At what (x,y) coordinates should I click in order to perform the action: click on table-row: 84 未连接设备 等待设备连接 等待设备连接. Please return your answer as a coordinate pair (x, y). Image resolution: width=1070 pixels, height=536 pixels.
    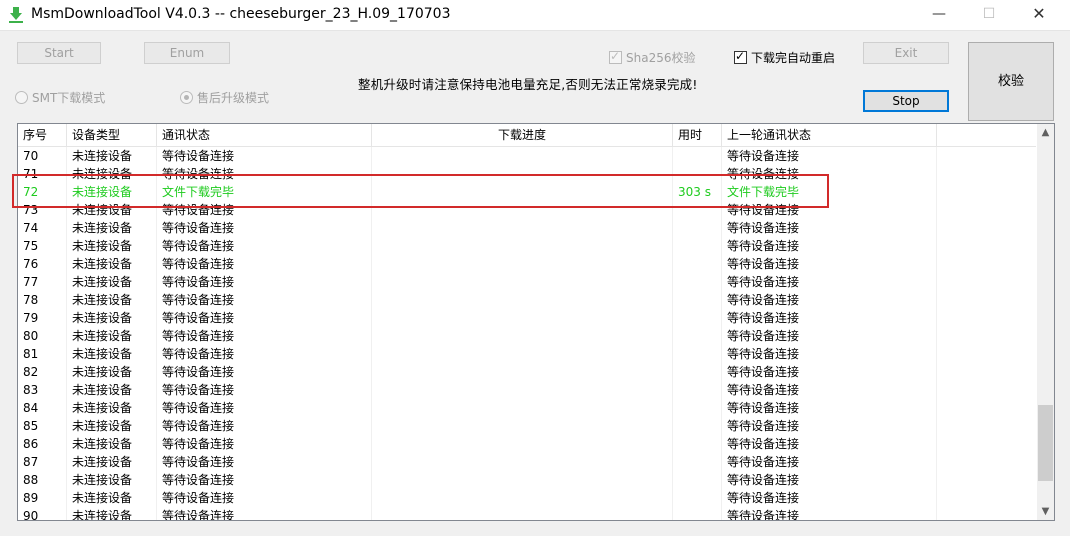
    Looking at the image, I should click on (527, 408).